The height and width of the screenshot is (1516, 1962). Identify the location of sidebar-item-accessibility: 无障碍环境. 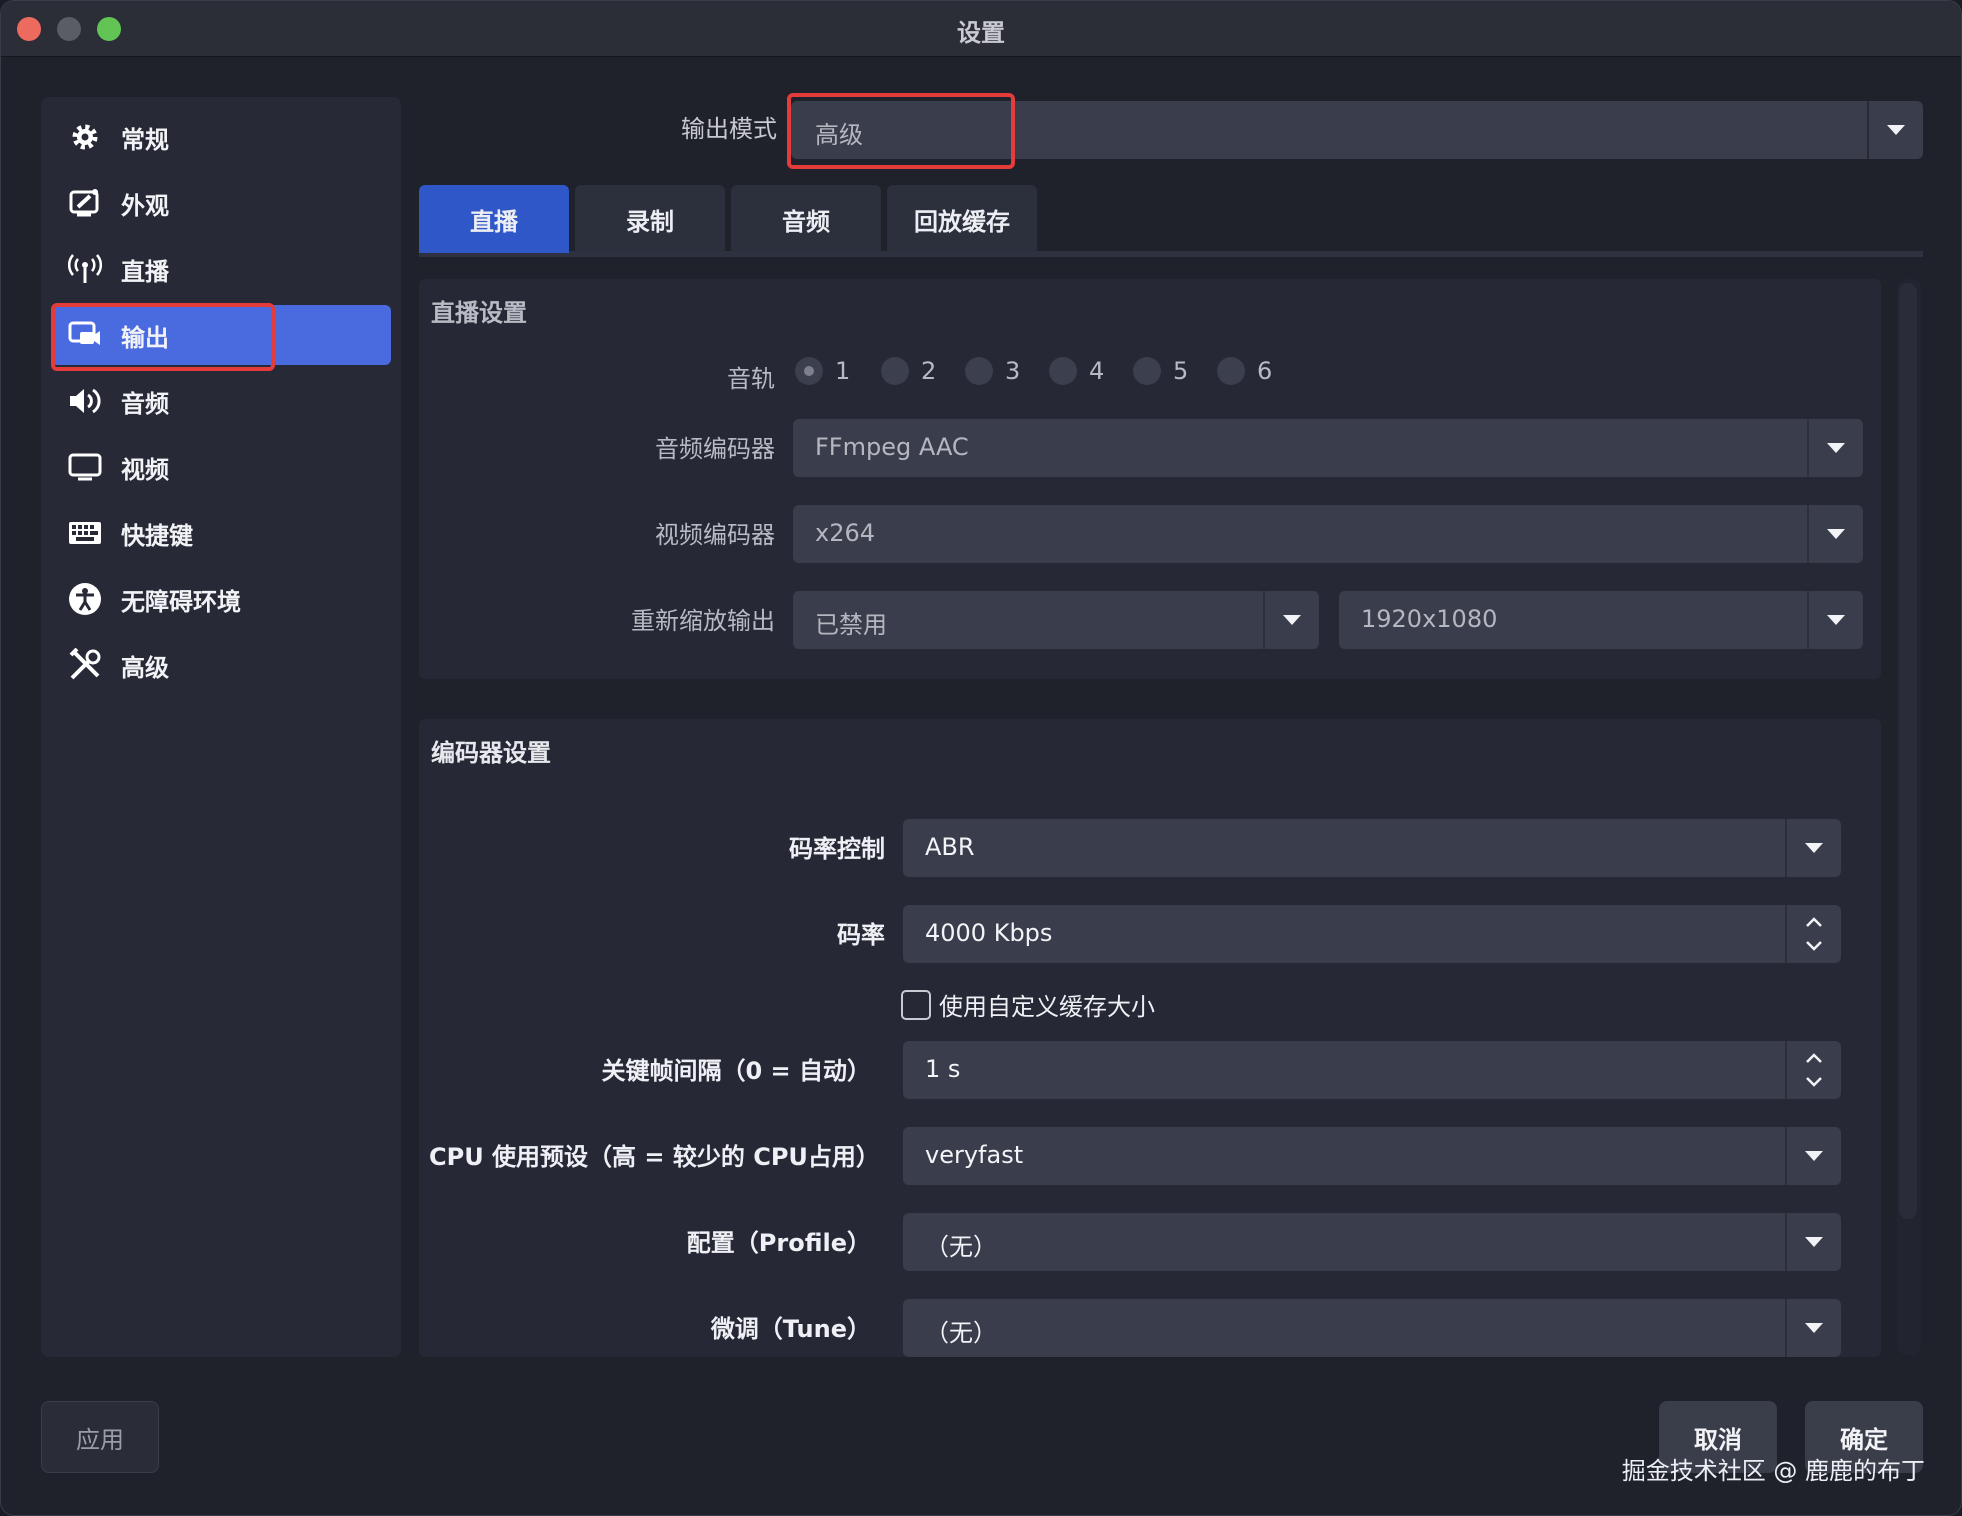
(221, 599).